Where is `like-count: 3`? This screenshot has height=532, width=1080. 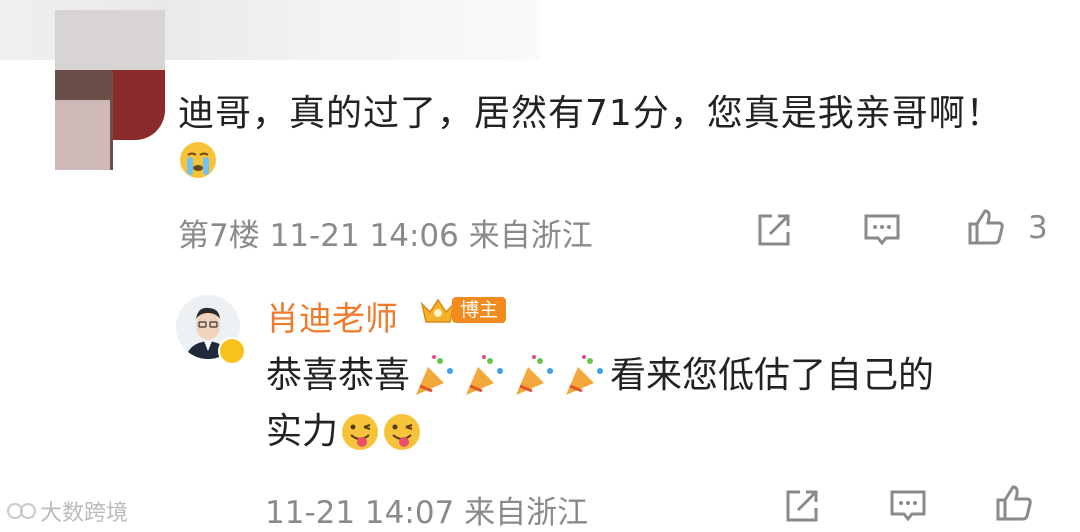 like-count: 3 is located at coordinates (1038, 228).